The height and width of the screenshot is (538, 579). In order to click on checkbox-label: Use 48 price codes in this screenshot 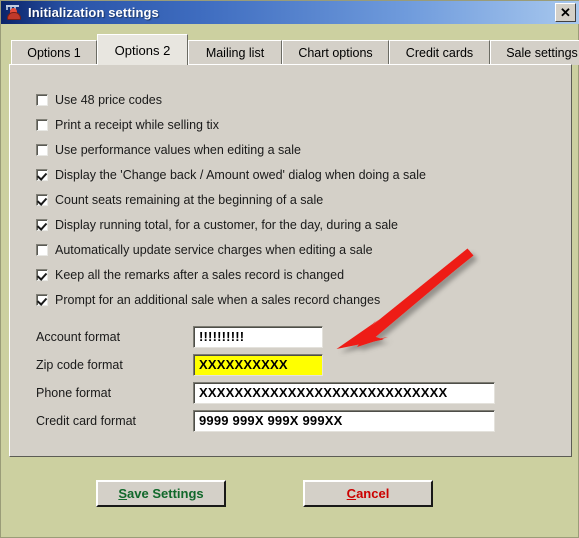, I will do `click(109, 99)`.